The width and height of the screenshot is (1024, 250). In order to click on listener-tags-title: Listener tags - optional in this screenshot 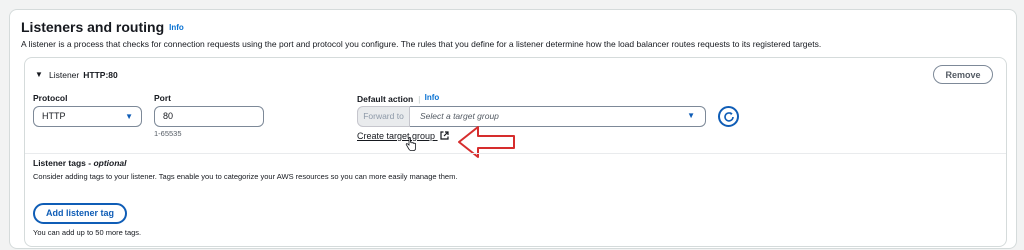, I will do `click(80, 163)`.